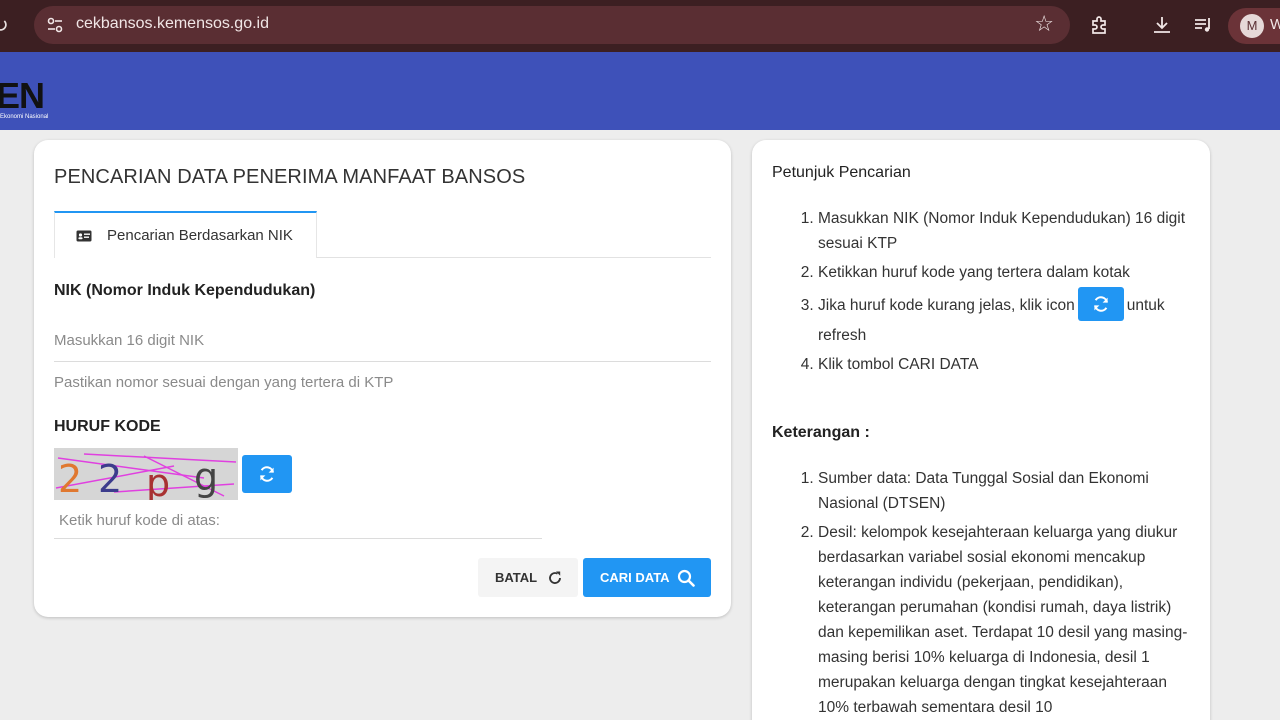  What do you see at coordinates (552, 25) in the screenshot?
I see `address-bar: cekbansos.kemensos.go.id ☆` at bounding box center [552, 25].